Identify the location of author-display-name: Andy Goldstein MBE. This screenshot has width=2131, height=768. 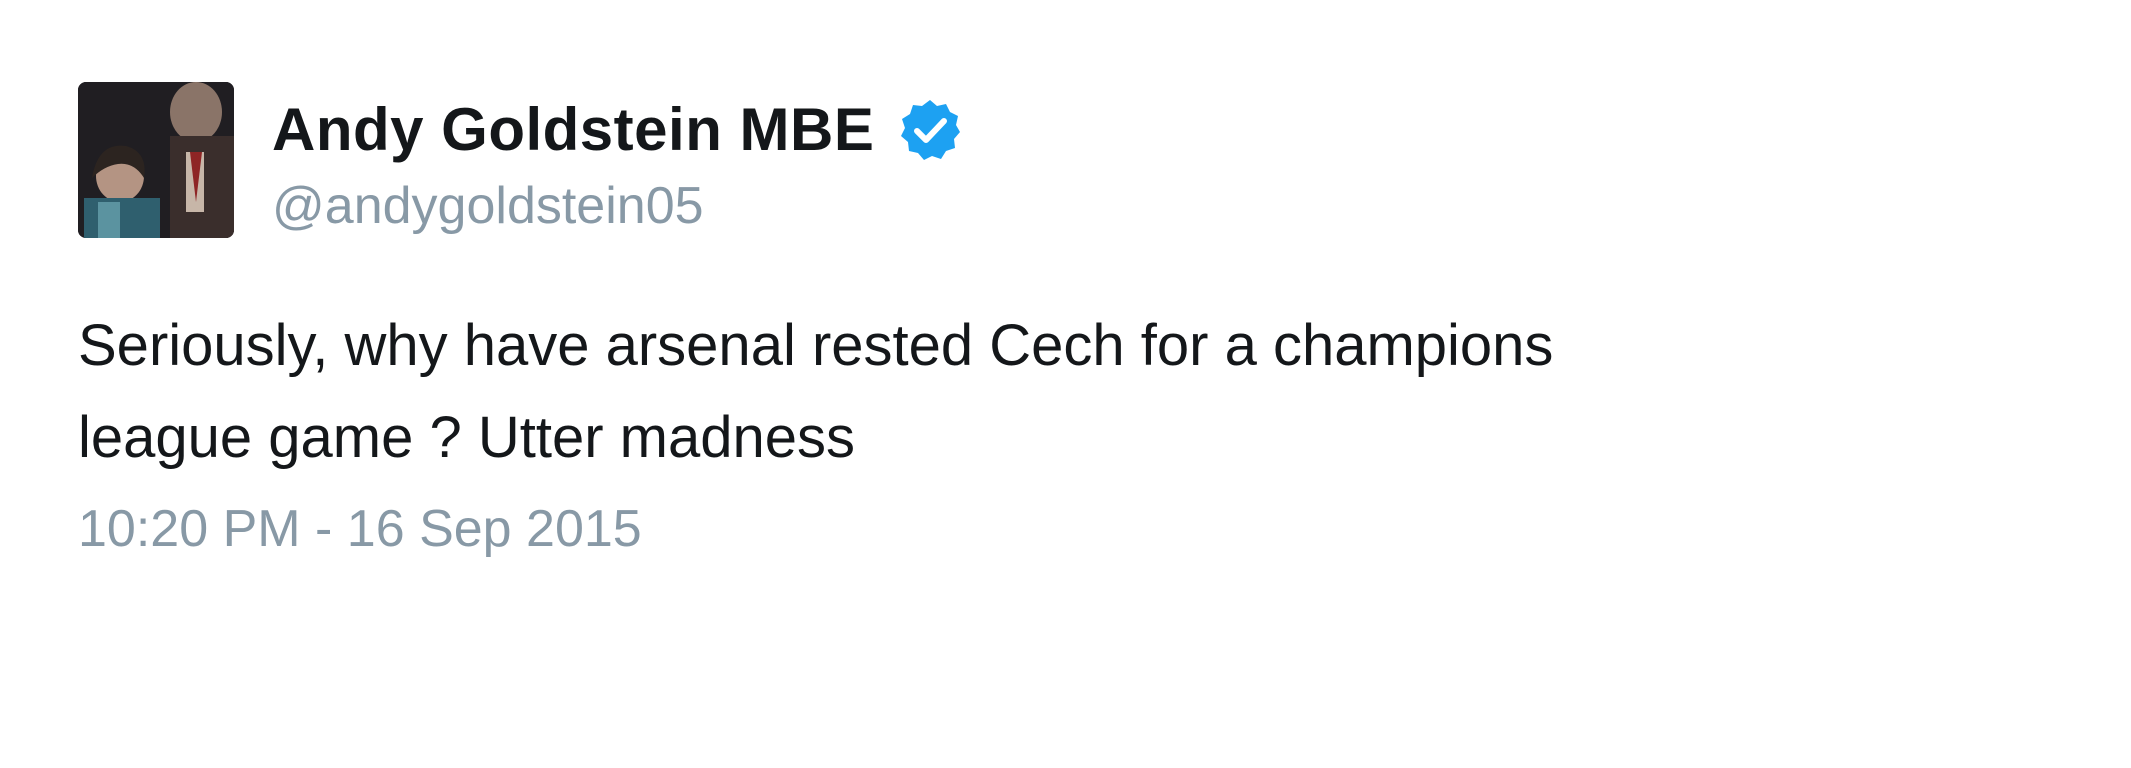
(573, 130).